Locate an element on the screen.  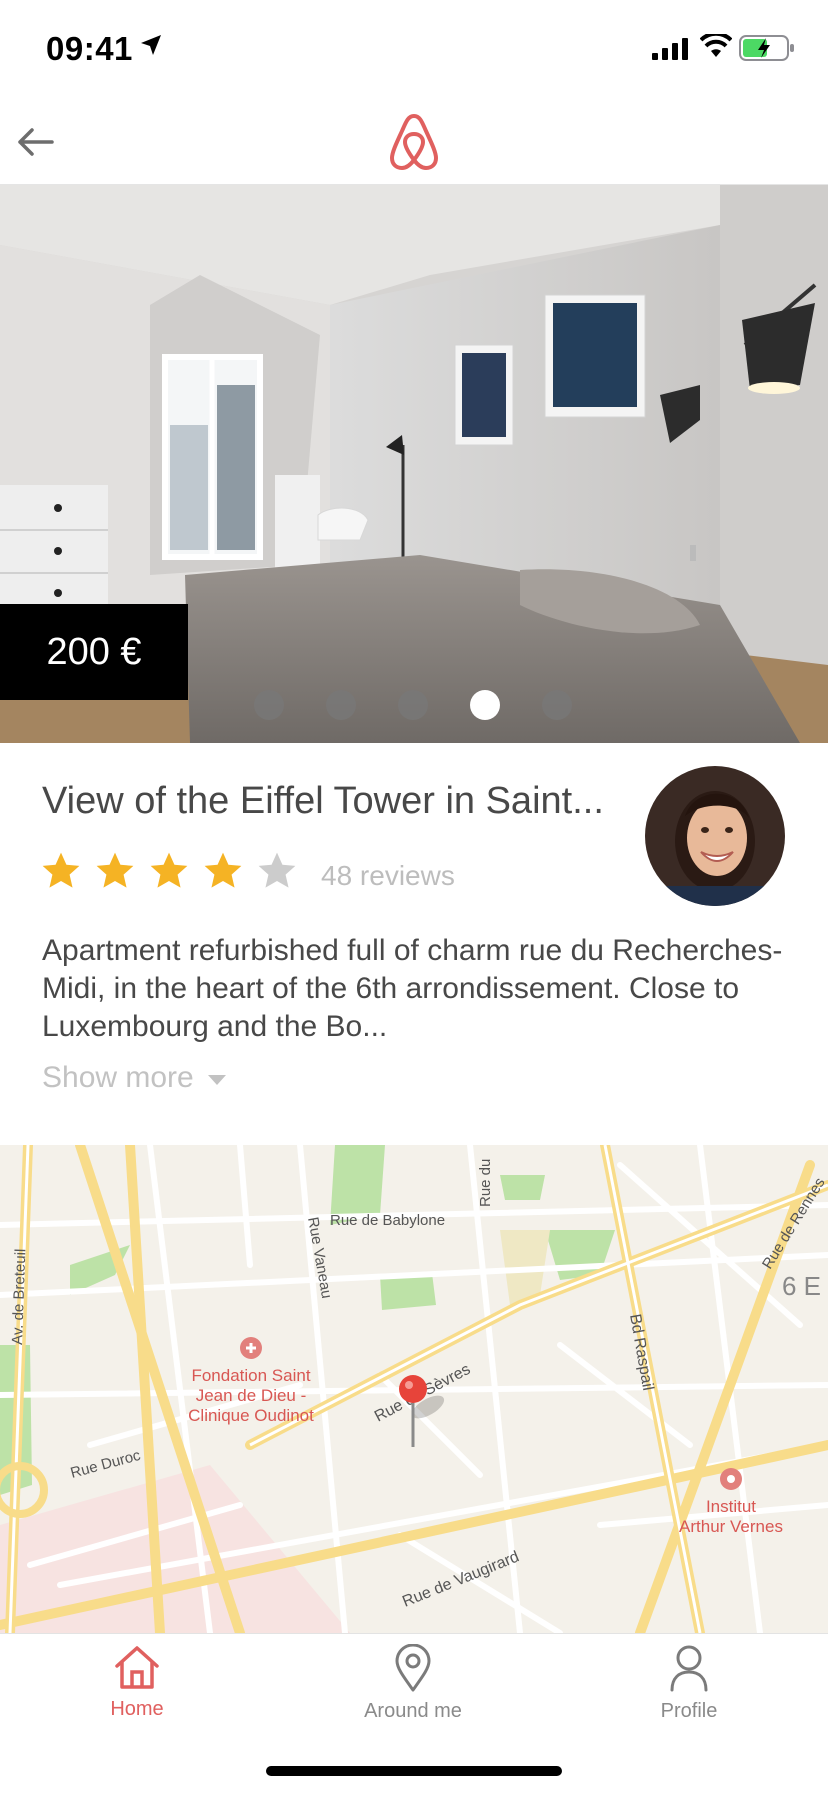
map-label-rue-du: Rue du is located at coordinates (485, 1183).